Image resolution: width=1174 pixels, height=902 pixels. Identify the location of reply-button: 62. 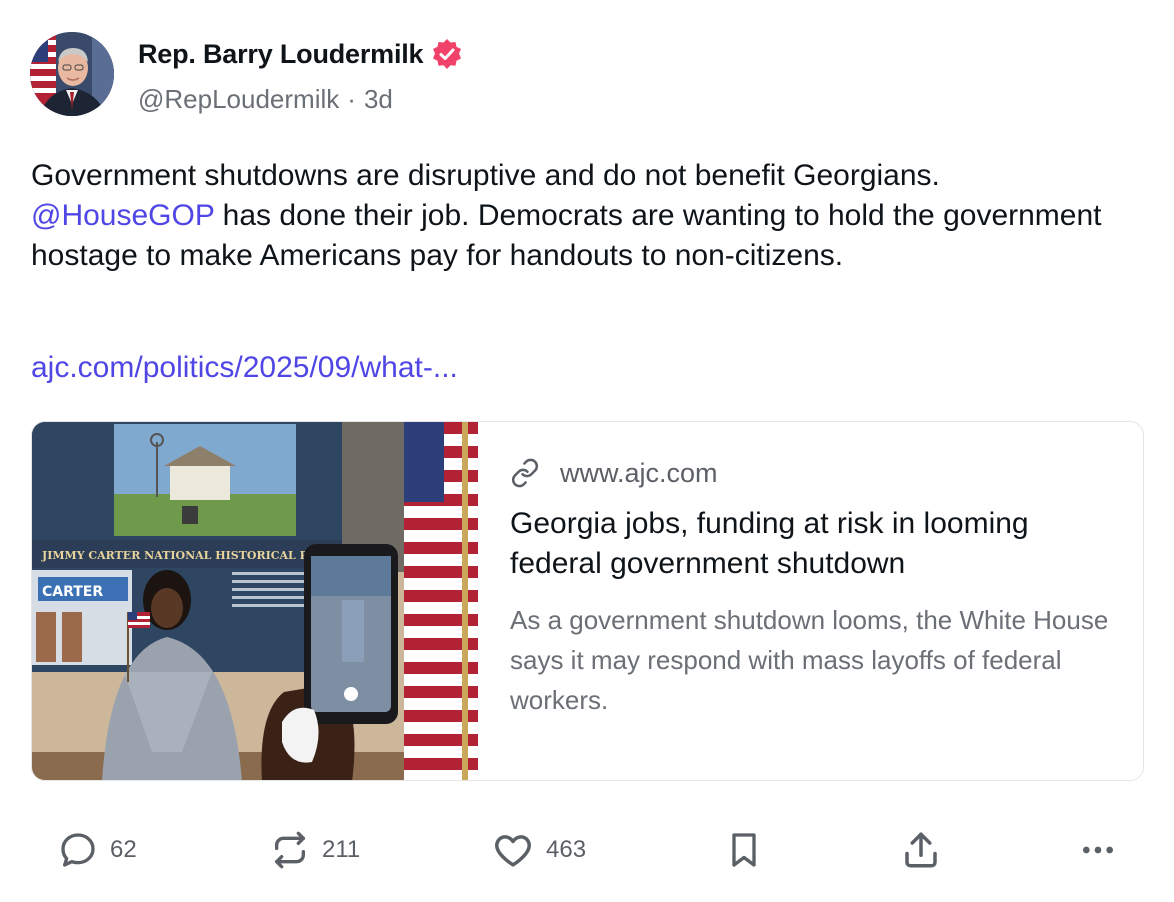
(97, 850).